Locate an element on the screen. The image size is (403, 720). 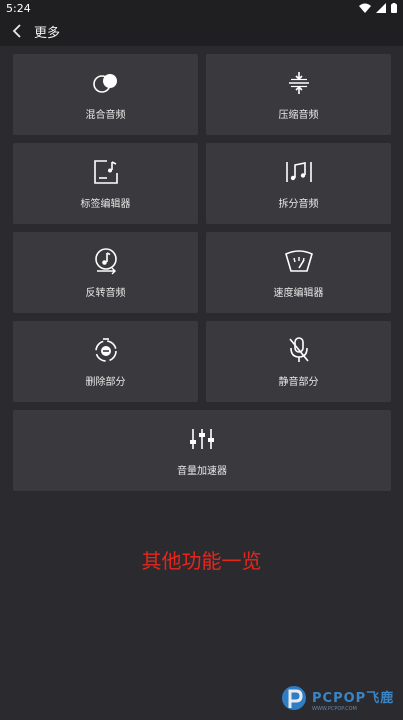
wifi-icon is located at coordinates (365, 8).